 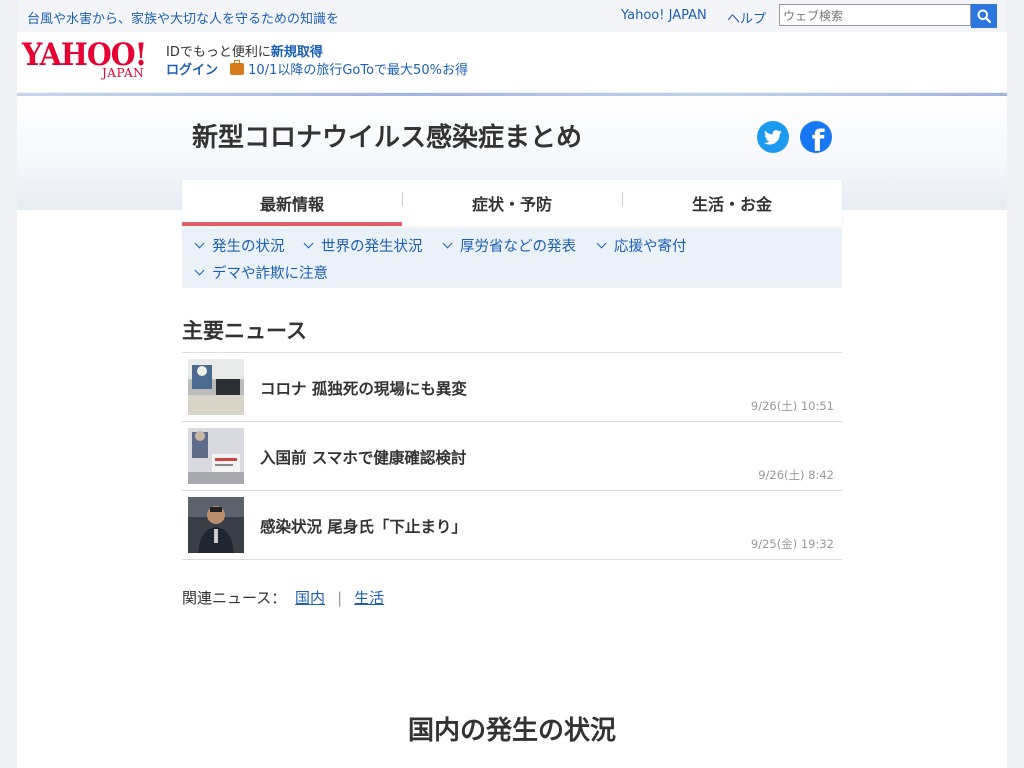 I want to click on facebook-share-button: f, so click(x=816, y=137).